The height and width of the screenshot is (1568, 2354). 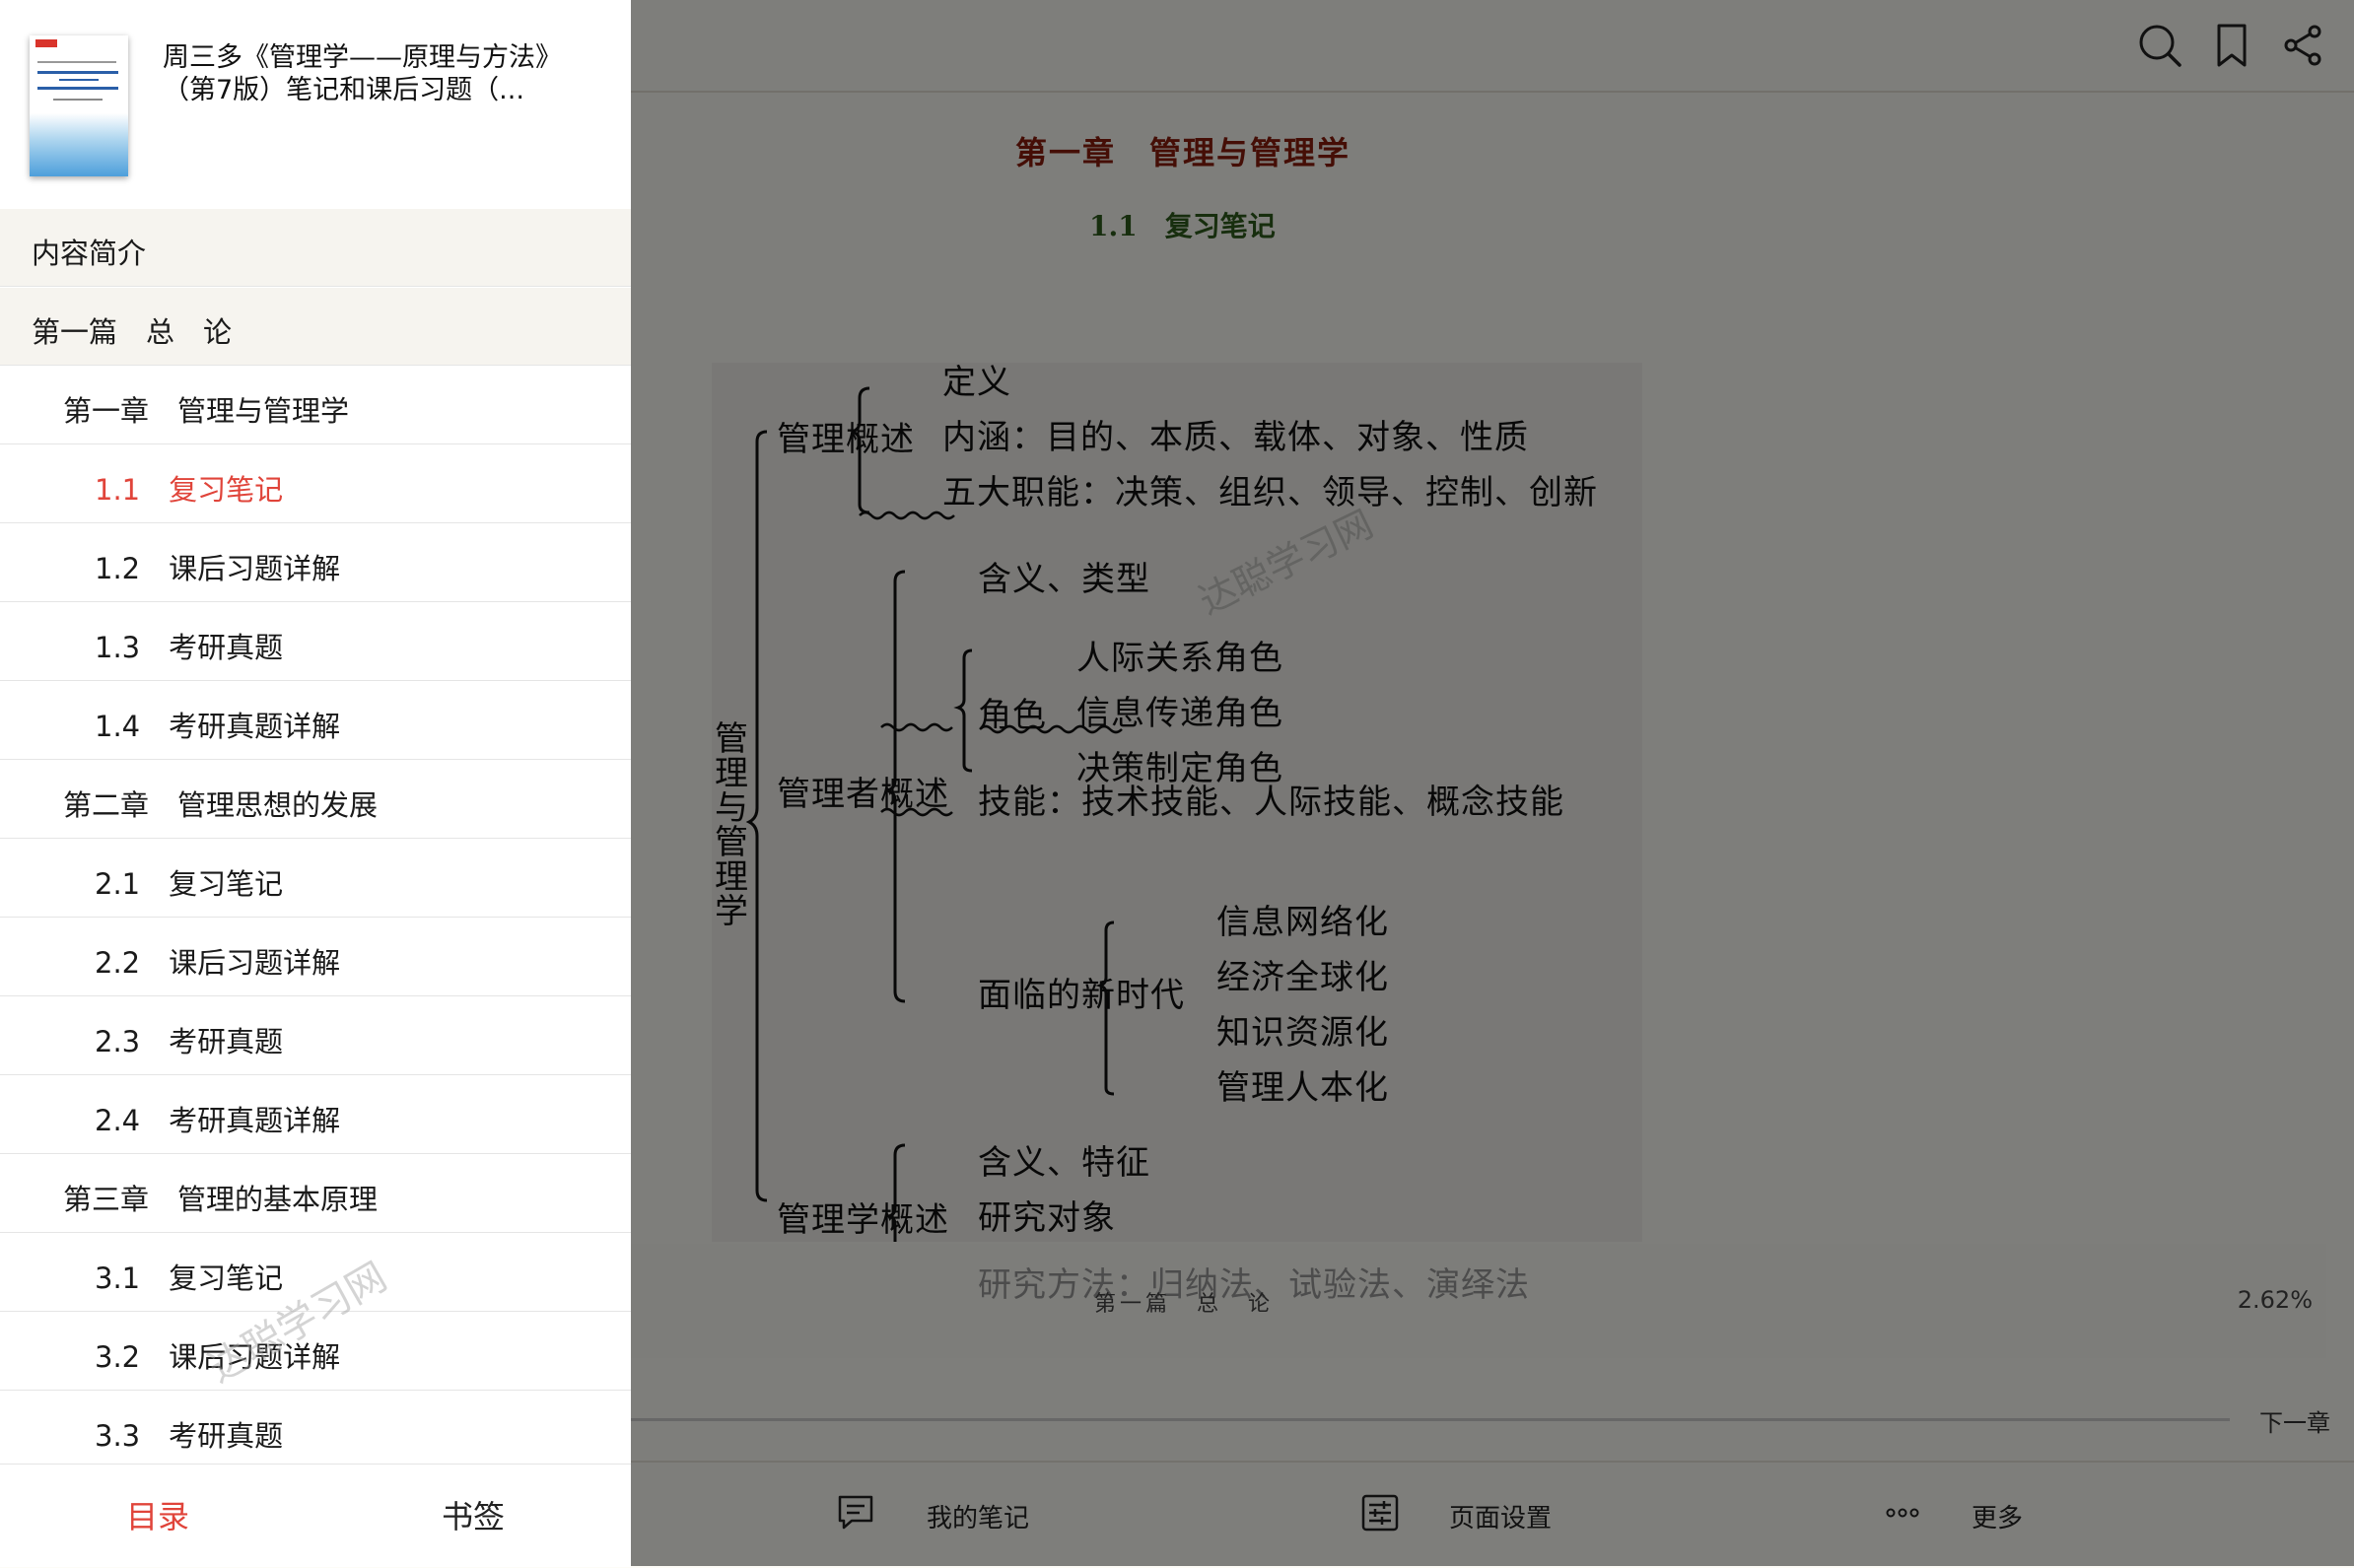 What do you see at coordinates (90, 253) in the screenshot?
I see `toc-item-label: 内容简介` at bounding box center [90, 253].